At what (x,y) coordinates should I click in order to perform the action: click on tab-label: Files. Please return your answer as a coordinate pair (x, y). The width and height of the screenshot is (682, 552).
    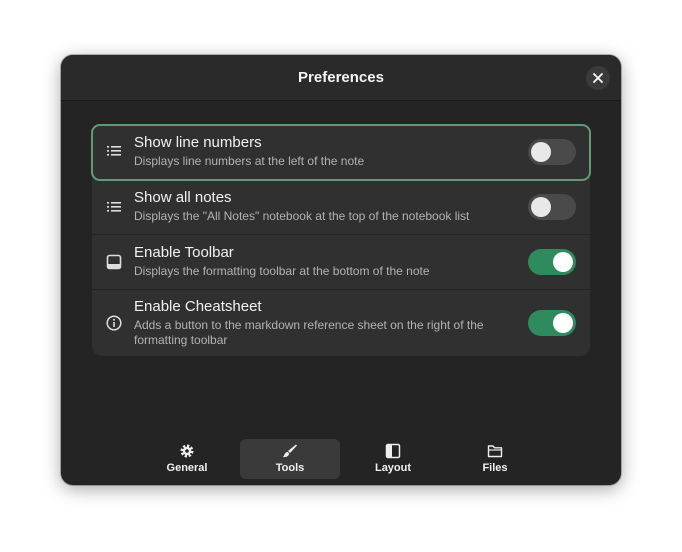
    Looking at the image, I should click on (495, 468).